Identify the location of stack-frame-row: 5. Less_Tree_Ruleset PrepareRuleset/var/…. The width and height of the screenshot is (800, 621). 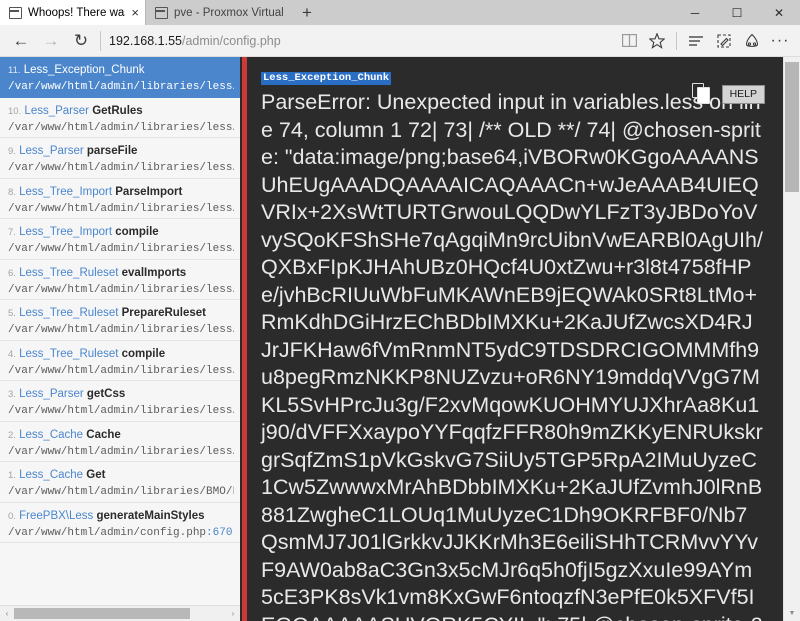
(120, 320).